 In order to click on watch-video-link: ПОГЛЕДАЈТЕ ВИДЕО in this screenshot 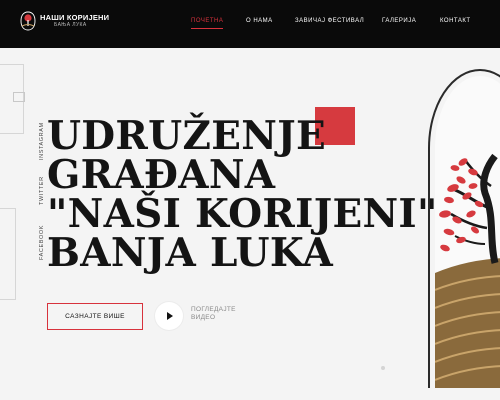, I will do `click(213, 314)`.